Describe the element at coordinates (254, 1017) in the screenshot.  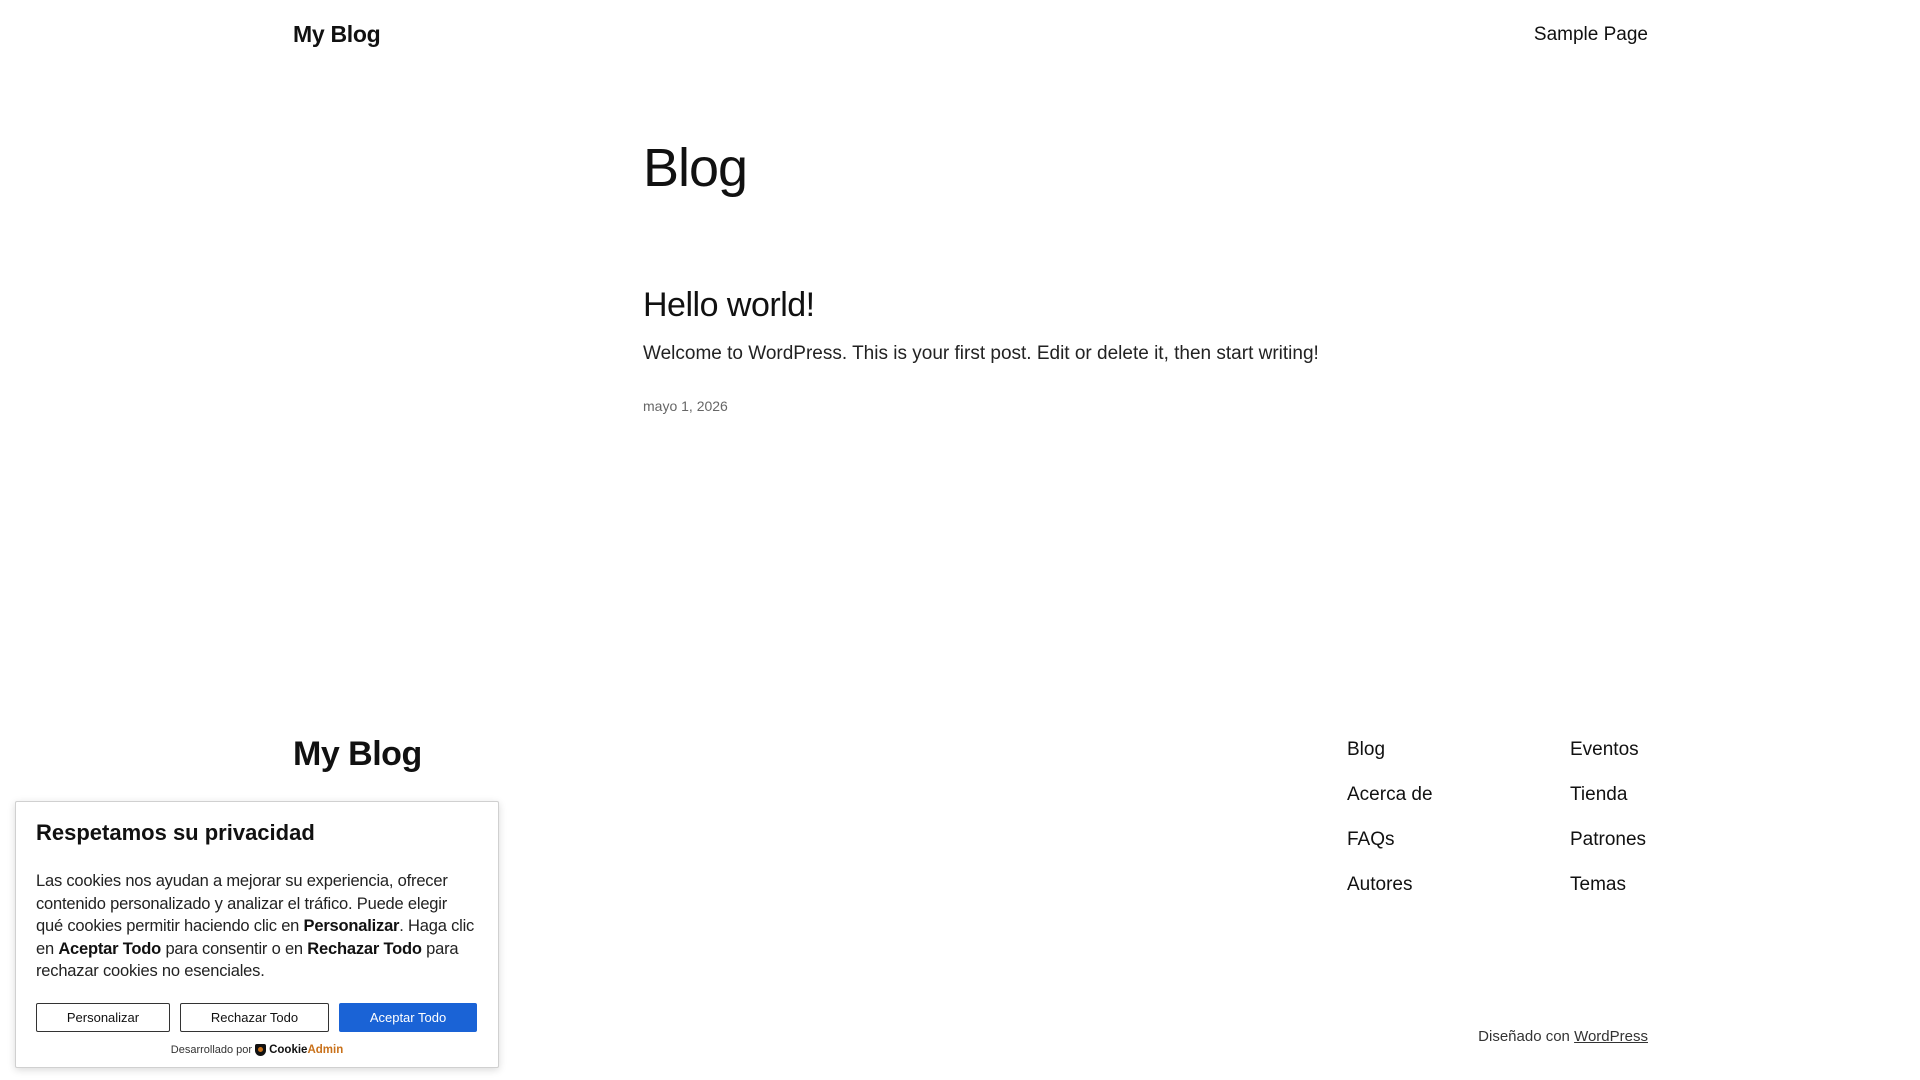
I see `reject-all-button: Rechazar Todo` at that location.